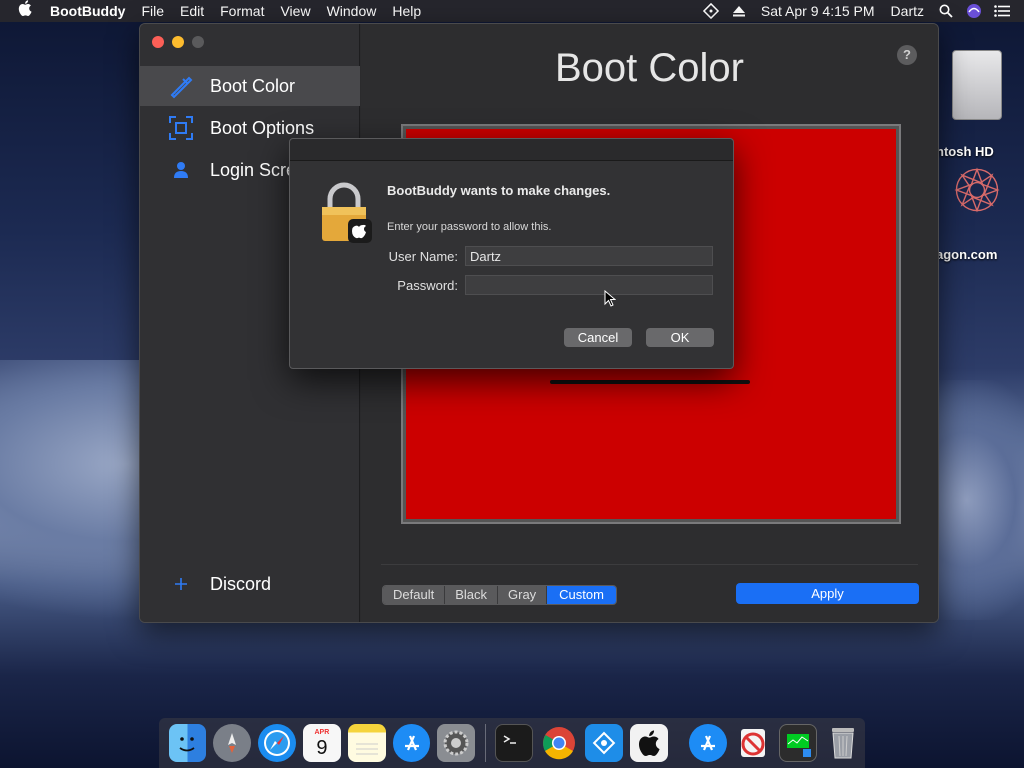 Image resolution: width=1024 pixels, height=768 pixels. I want to click on apple-menu-icon, so click(21, 11).